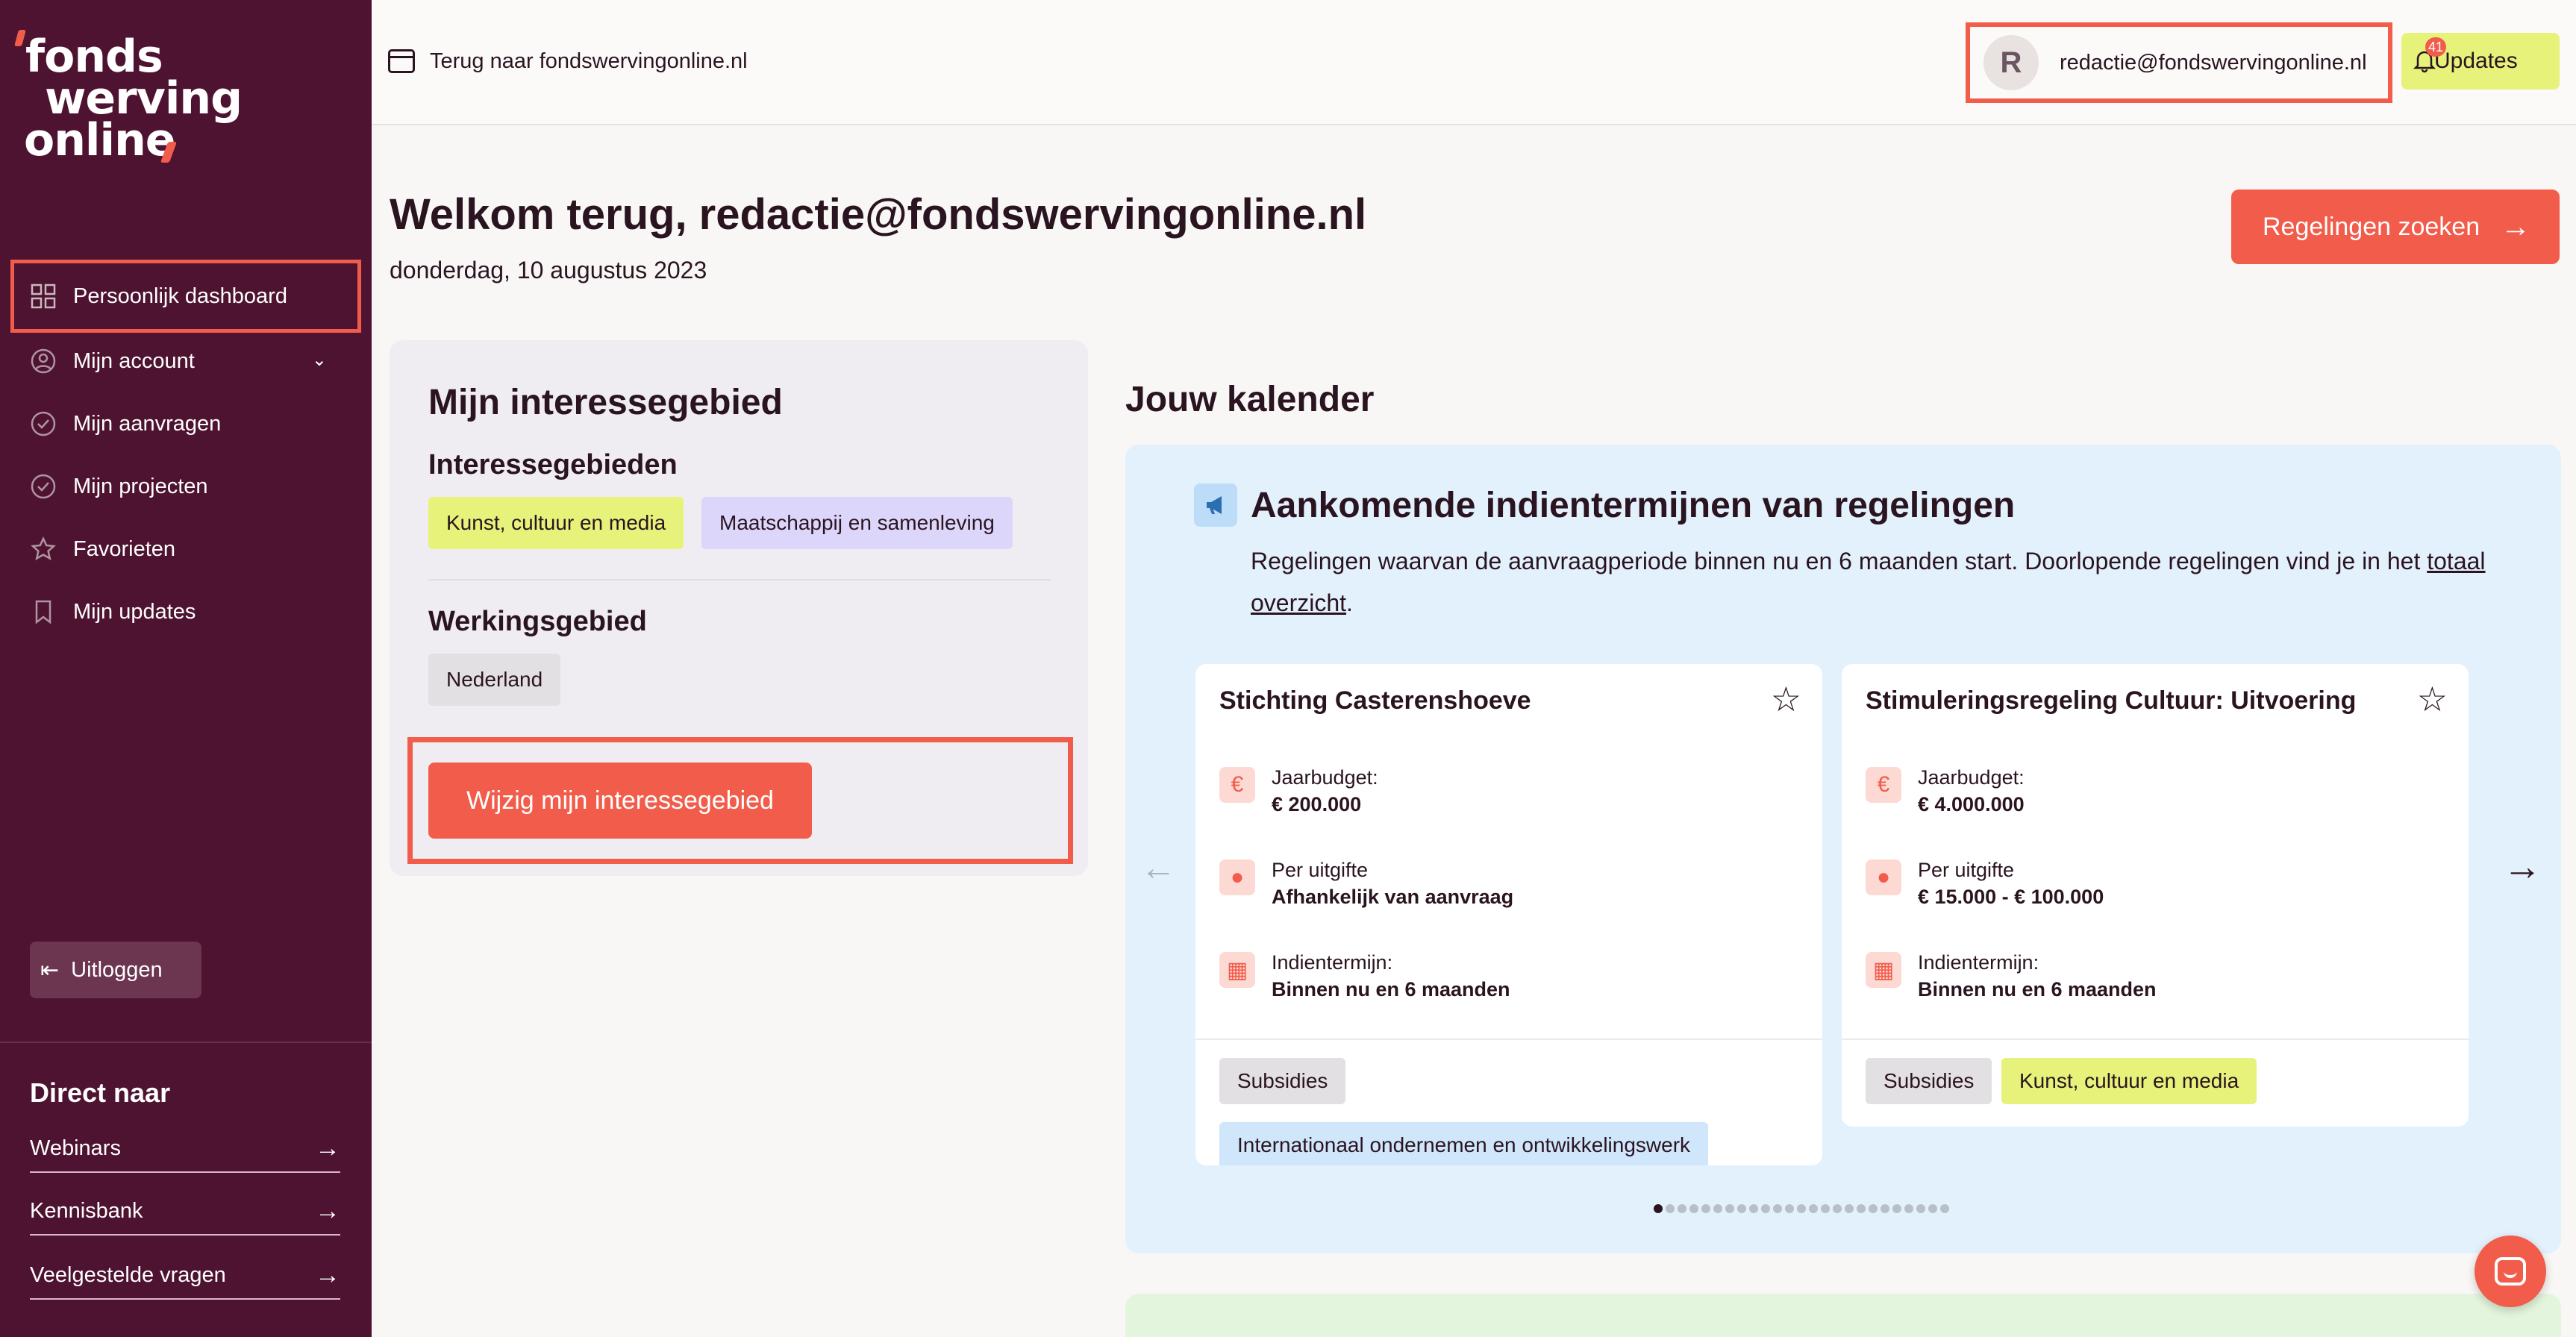  I want to click on logout-button: ⇤ Uitloggen, so click(115, 970).